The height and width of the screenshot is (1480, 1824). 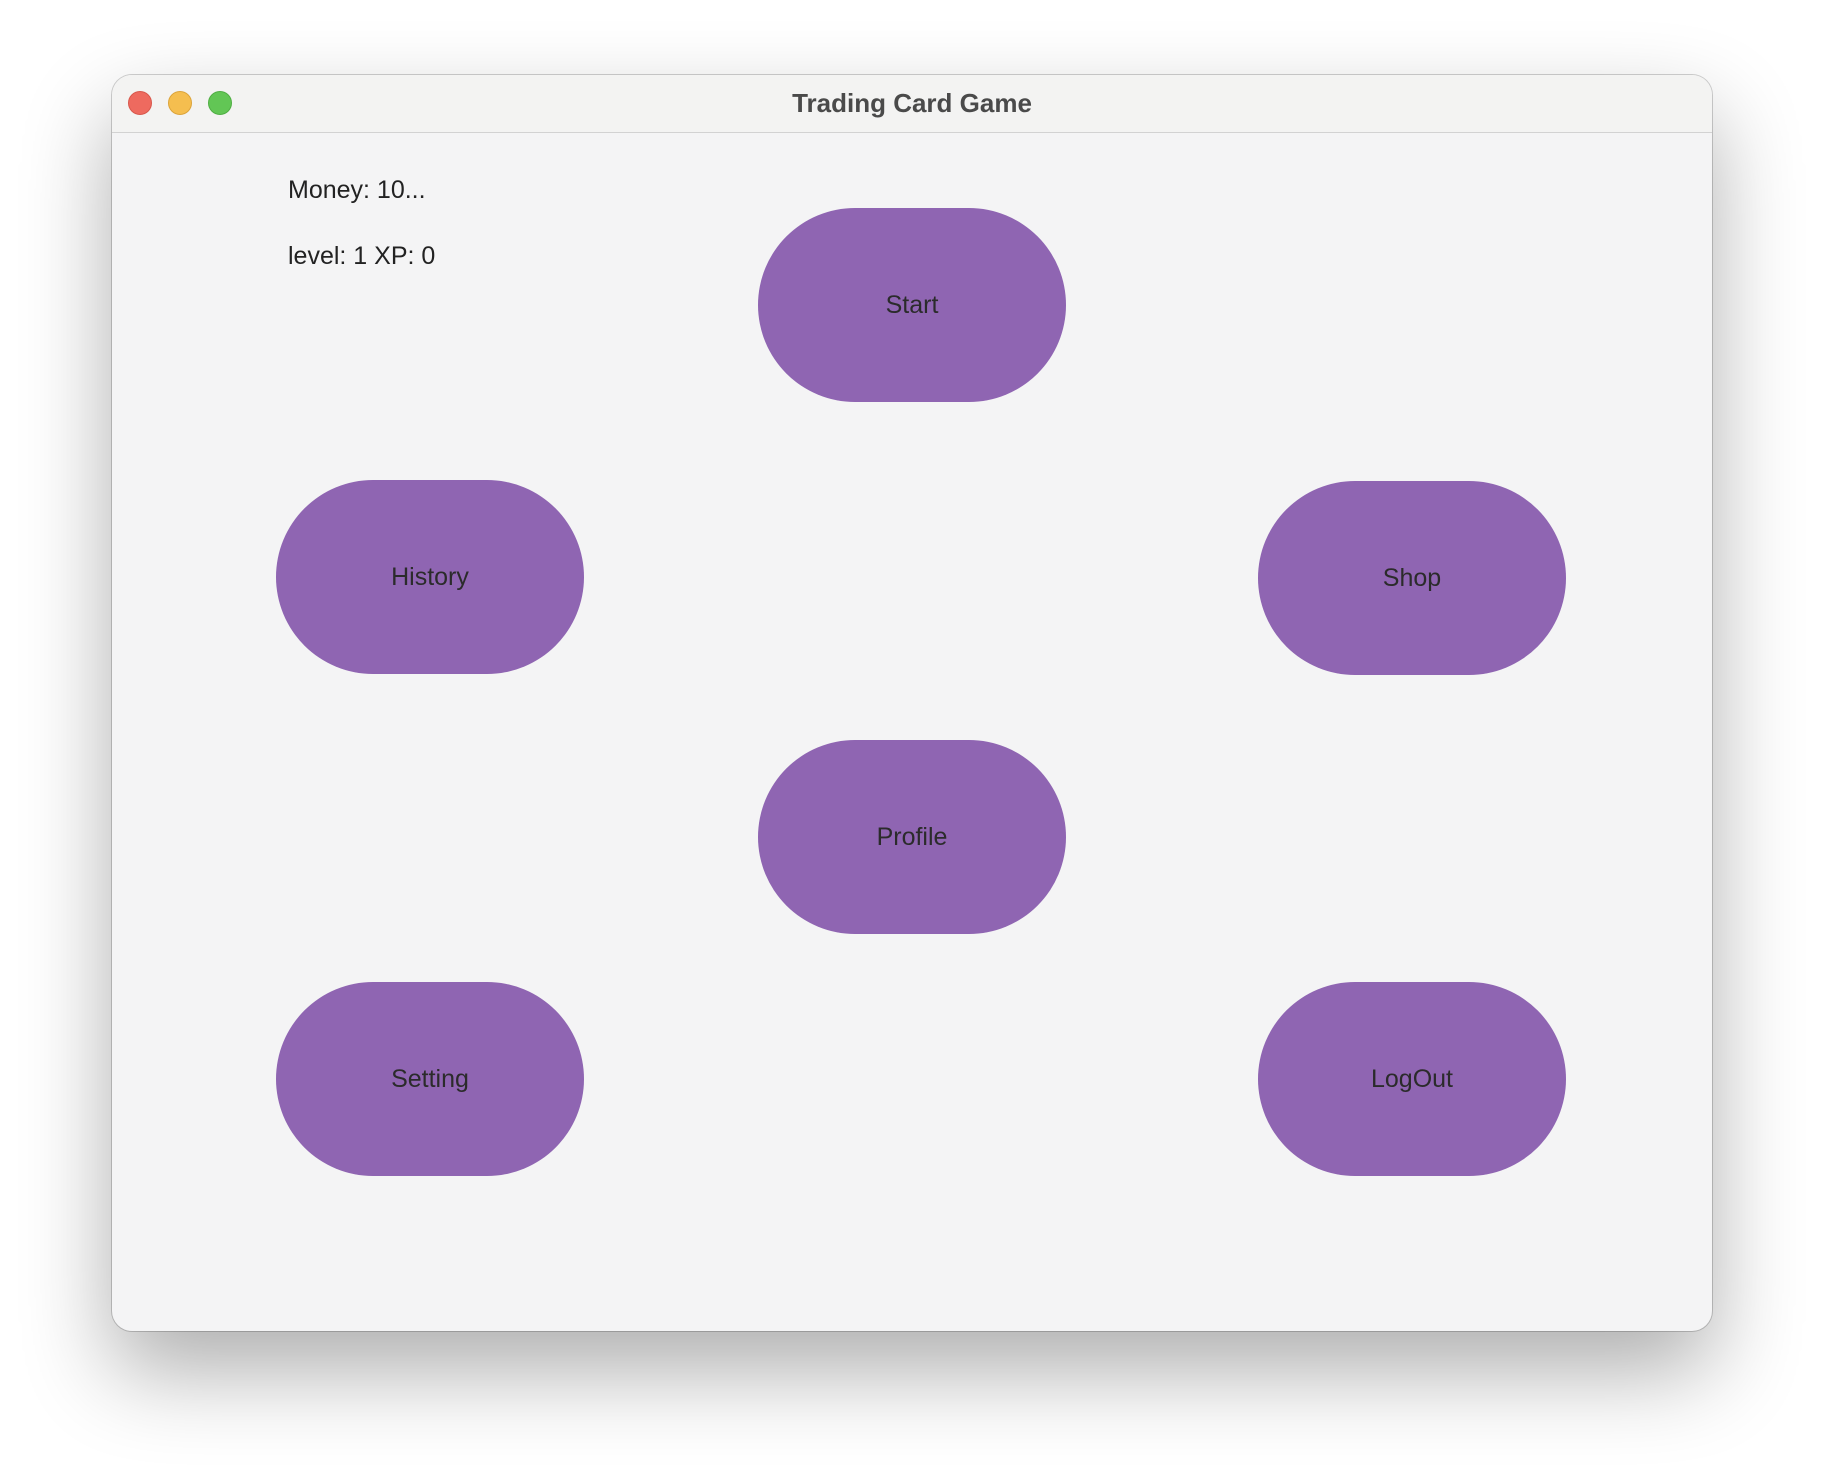 What do you see at coordinates (912, 837) in the screenshot?
I see `profile-button: Profile` at bounding box center [912, 837].